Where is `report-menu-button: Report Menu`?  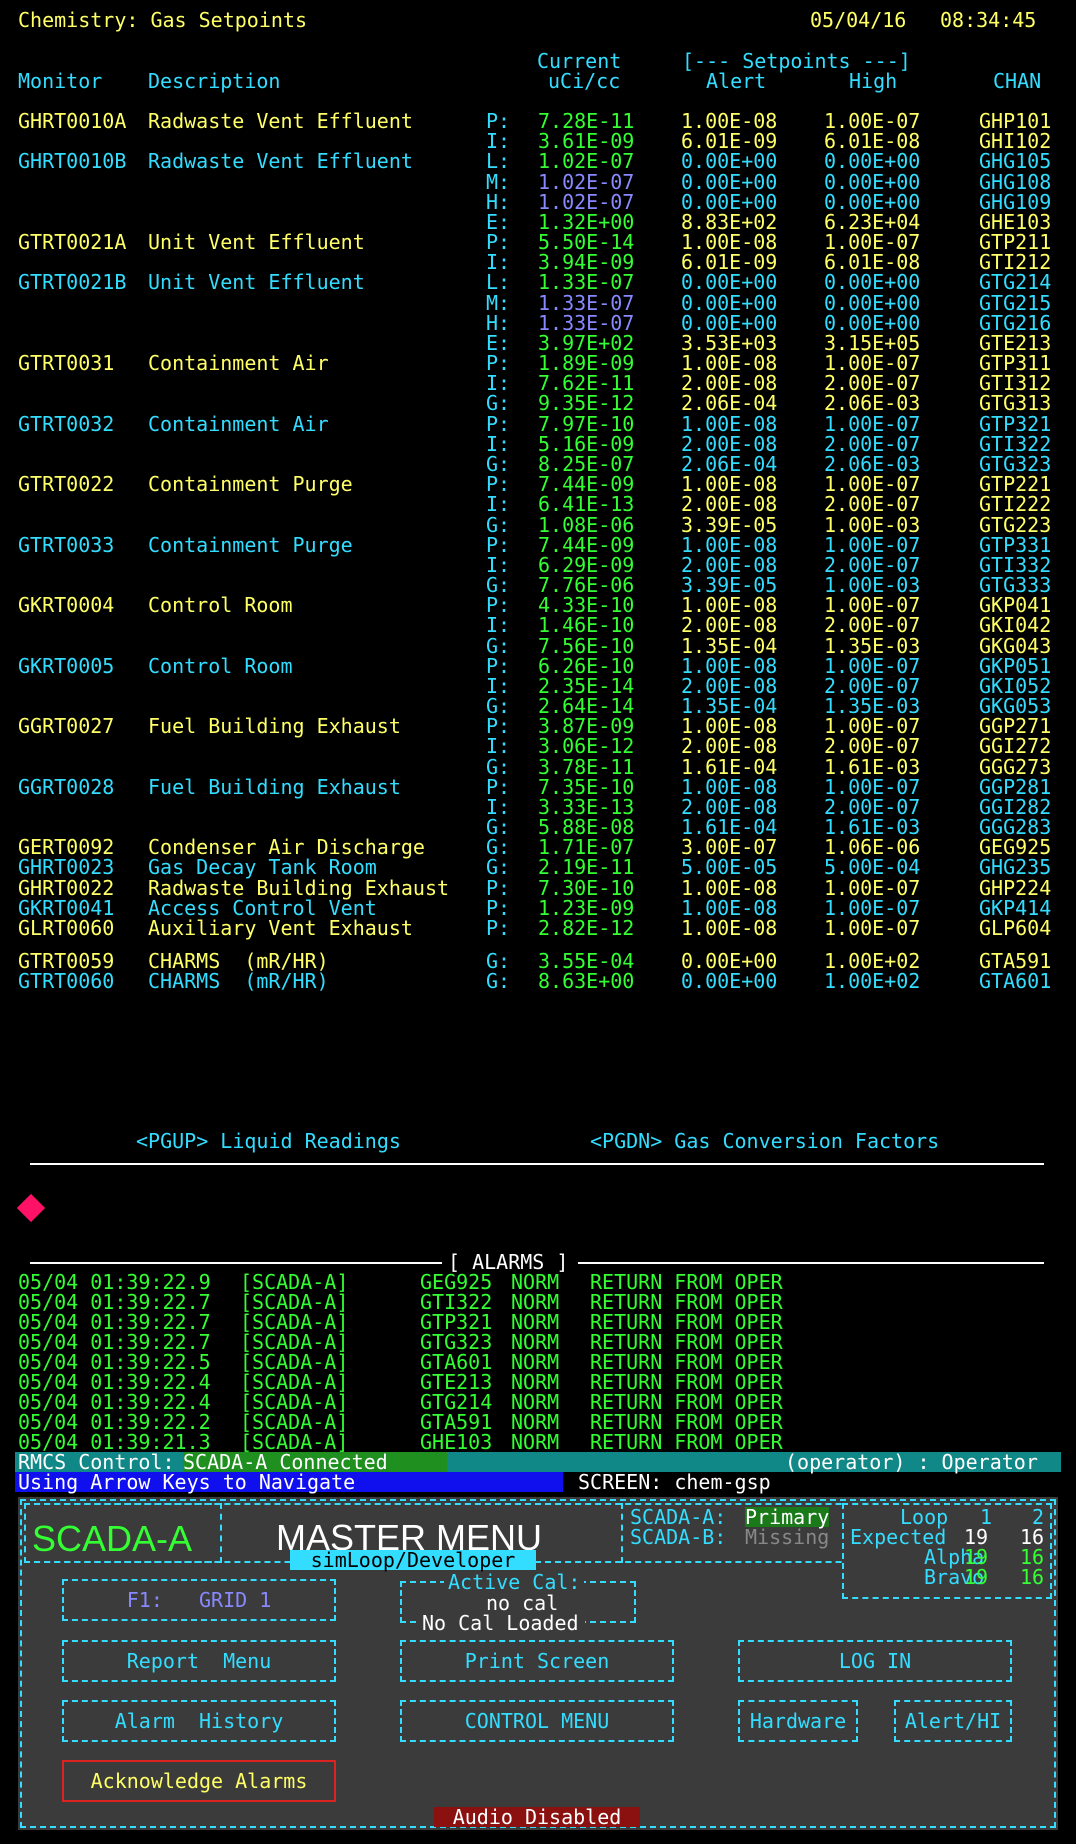 report-menu-button: Report Menu is located at coordinates (199, 1661).